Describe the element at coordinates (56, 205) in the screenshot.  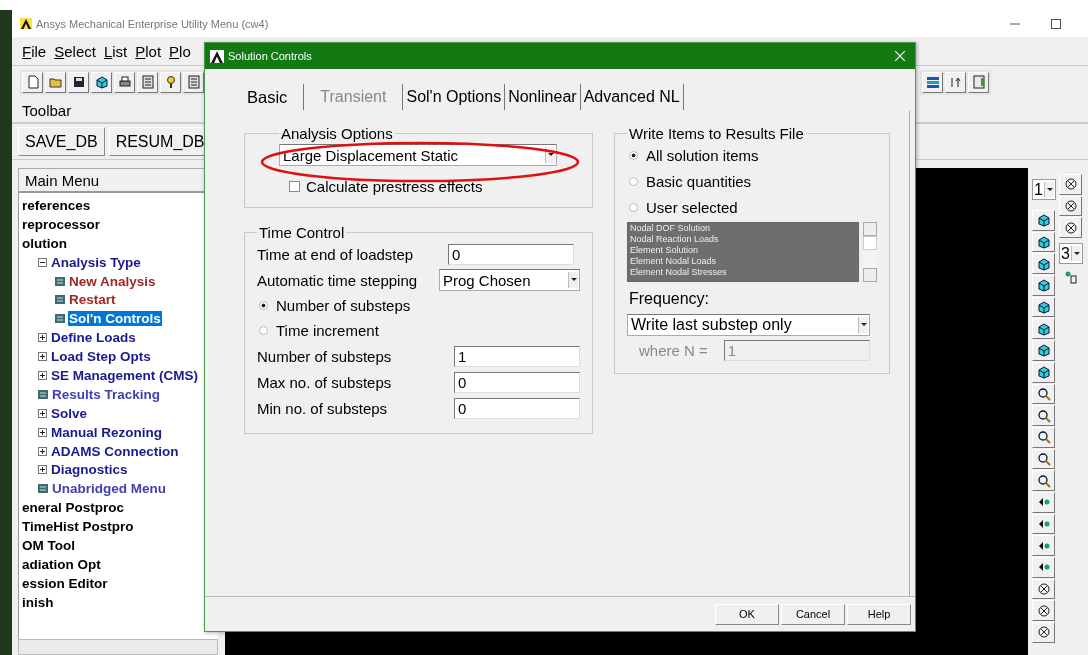
I see `menu-item: references` at that location.